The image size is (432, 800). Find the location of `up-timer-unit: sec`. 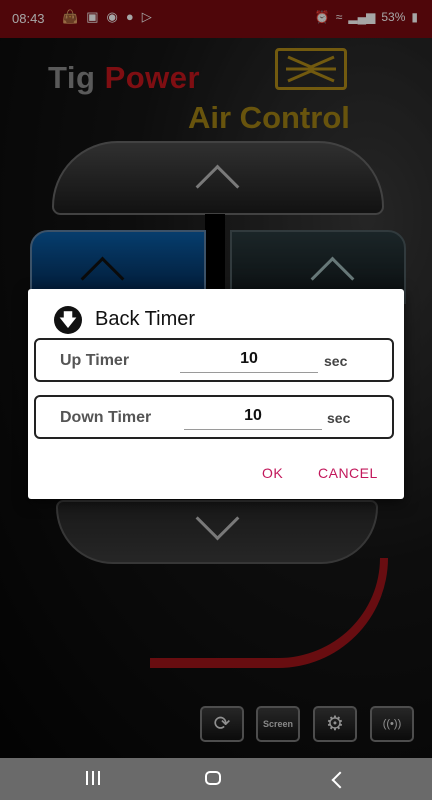

up-timer-unit: sec is located at coordinates (336, 361).